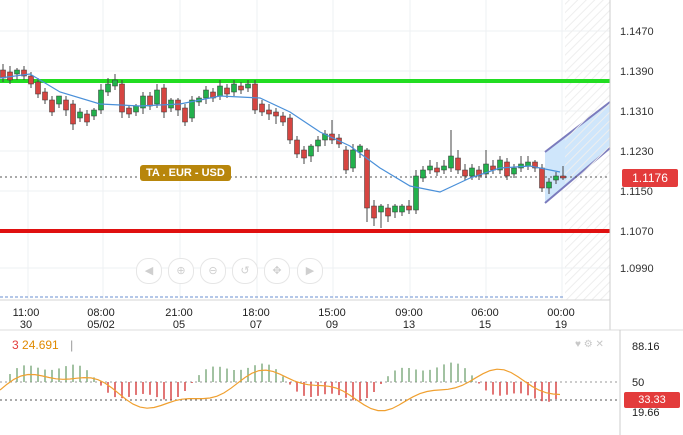 The width and height of the screenshot is (683, 435). Describe the element at coordinates (646, 347) in the screenshot. I see `osc-axis-label: 88.16` at that location.